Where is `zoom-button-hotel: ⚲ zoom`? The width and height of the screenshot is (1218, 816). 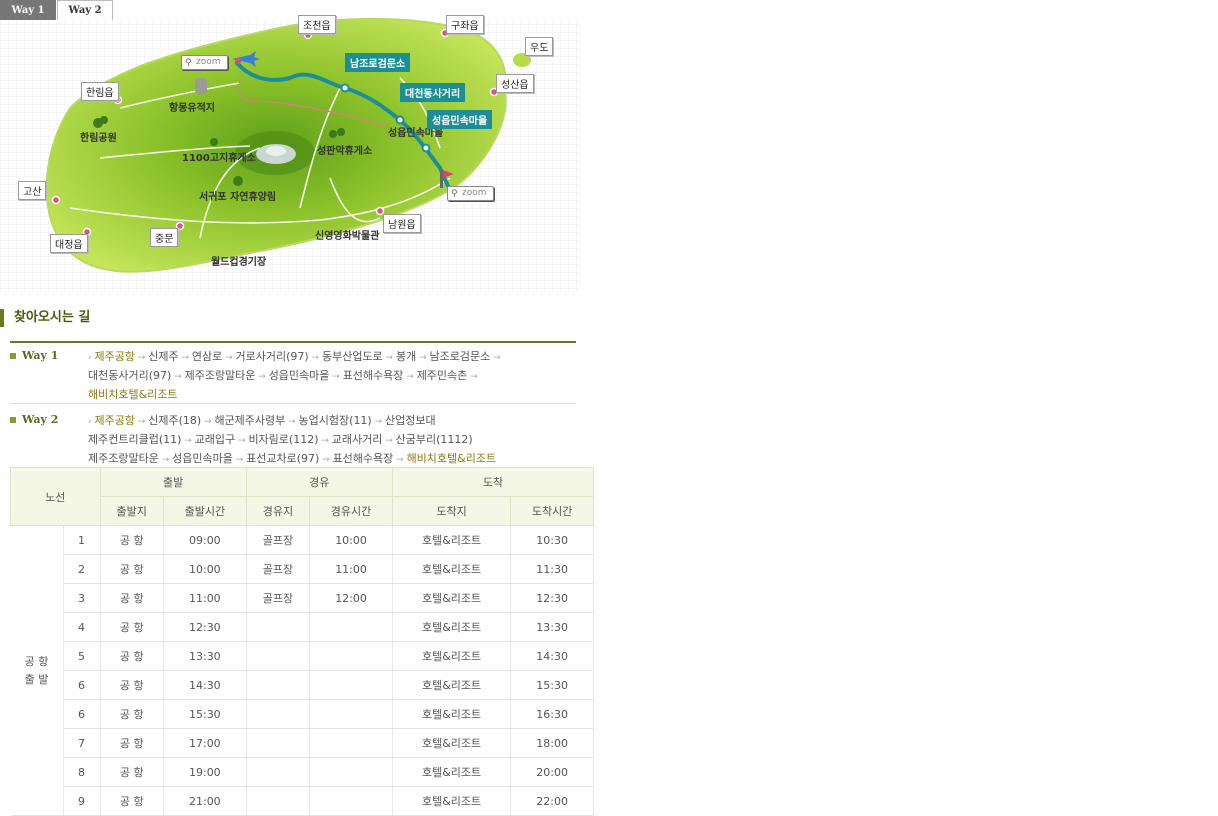 zoom-button-hotel: ⚲ zoom is located at coordinates (470, 193).